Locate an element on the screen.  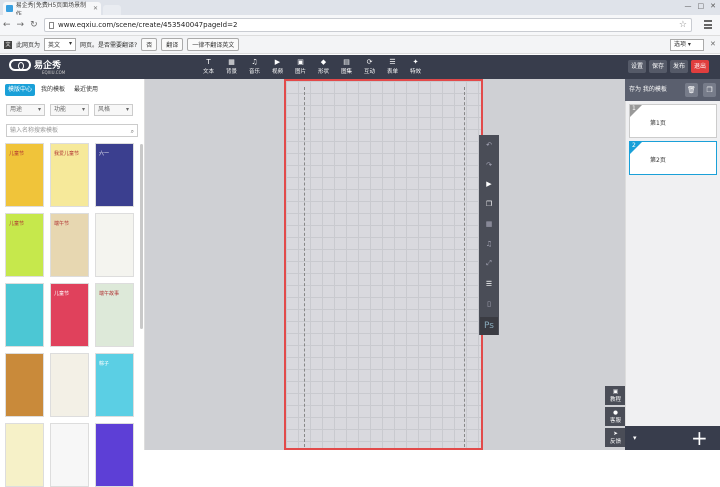
template-scrollbar is located at coordinates (141, 236).